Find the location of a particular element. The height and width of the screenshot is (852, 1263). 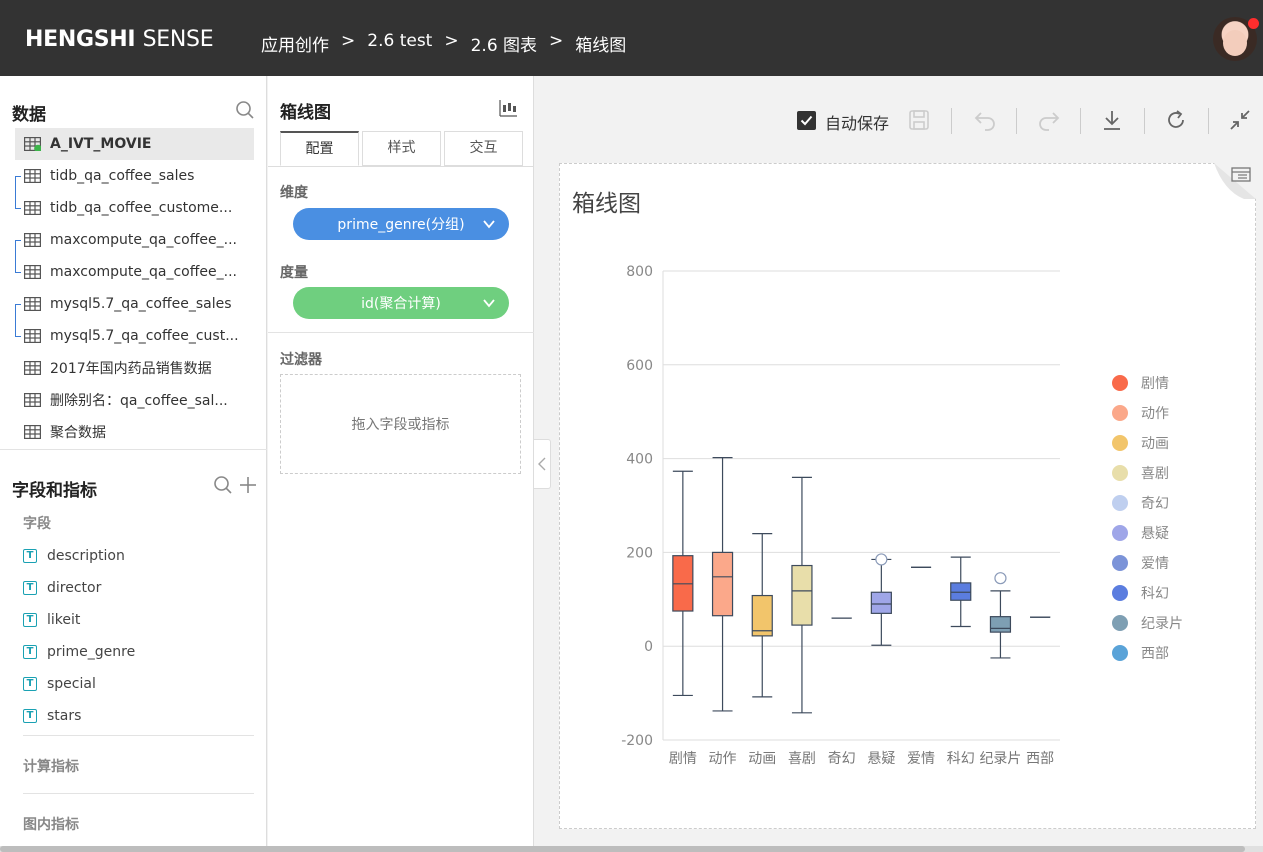

dataset-item: 2017年国内药品销售数据 is located at coordinates (134, 368).